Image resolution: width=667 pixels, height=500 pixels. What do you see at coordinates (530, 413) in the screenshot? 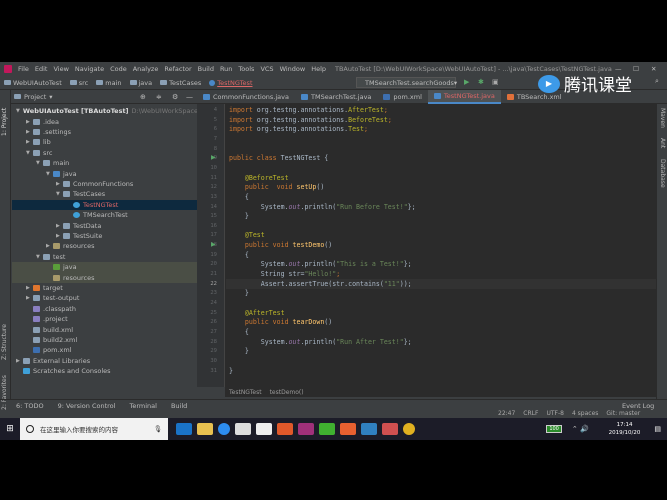
I see `line-separator: CRLF` at bounding box center [530, 413].